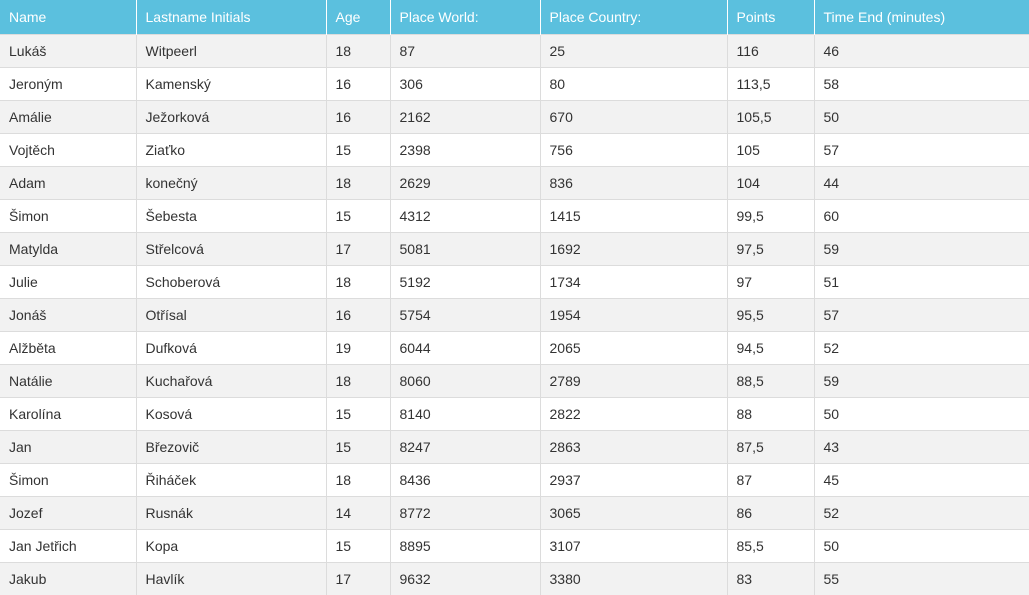  I want to click on table-row: Julie Schoberová 18 5192 1734 97 51, so click(514, 281).